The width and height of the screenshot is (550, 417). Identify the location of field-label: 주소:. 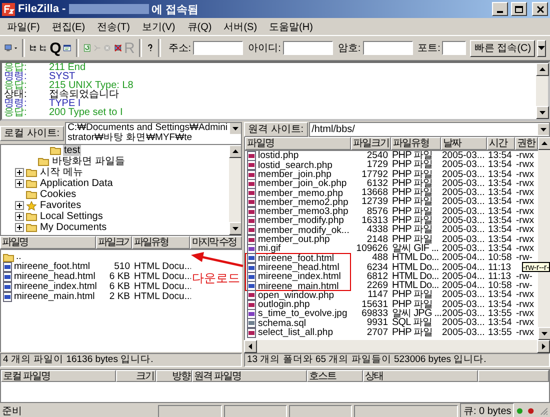
(180, 48).